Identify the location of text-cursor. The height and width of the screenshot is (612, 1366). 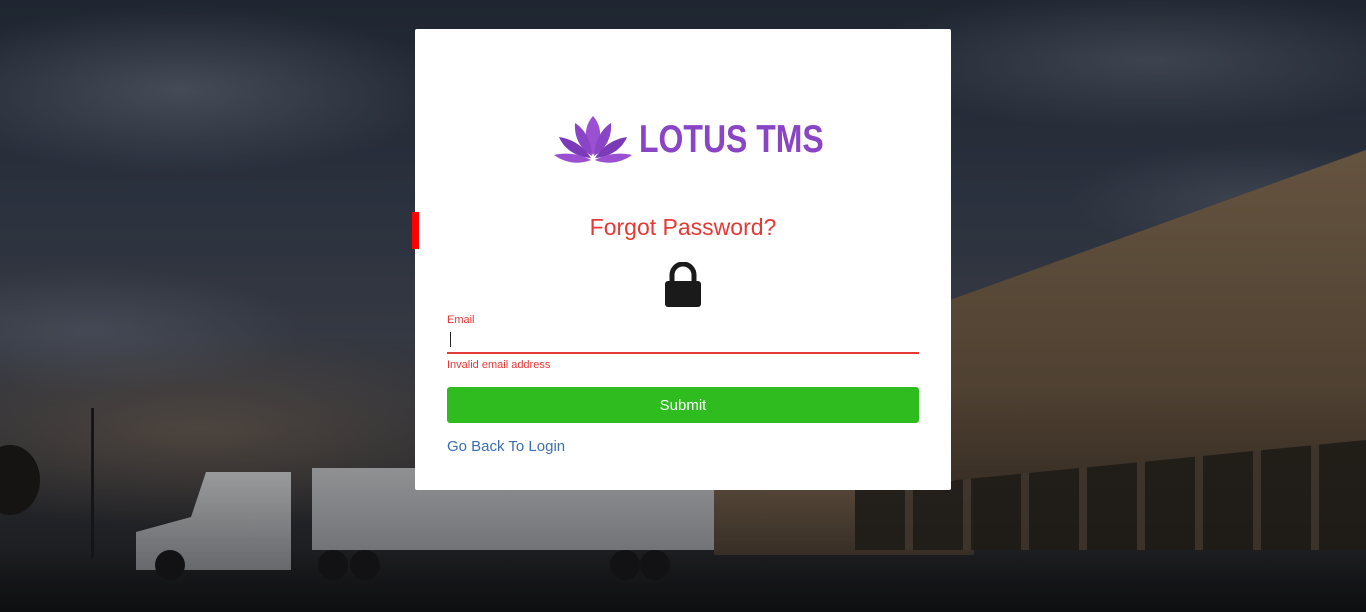
(450, 339).